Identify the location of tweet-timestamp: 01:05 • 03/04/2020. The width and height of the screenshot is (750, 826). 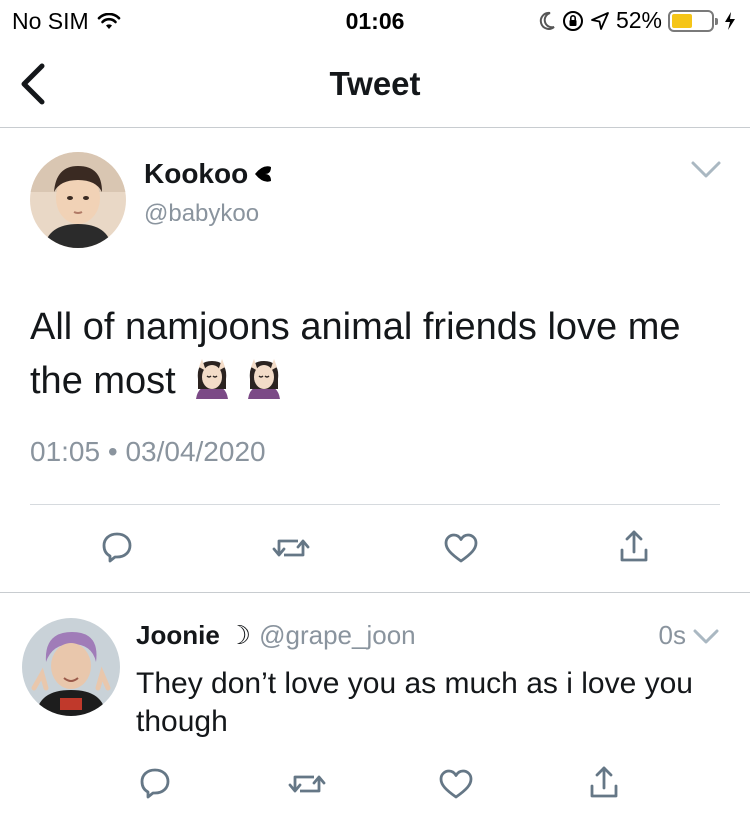
(148, 452).